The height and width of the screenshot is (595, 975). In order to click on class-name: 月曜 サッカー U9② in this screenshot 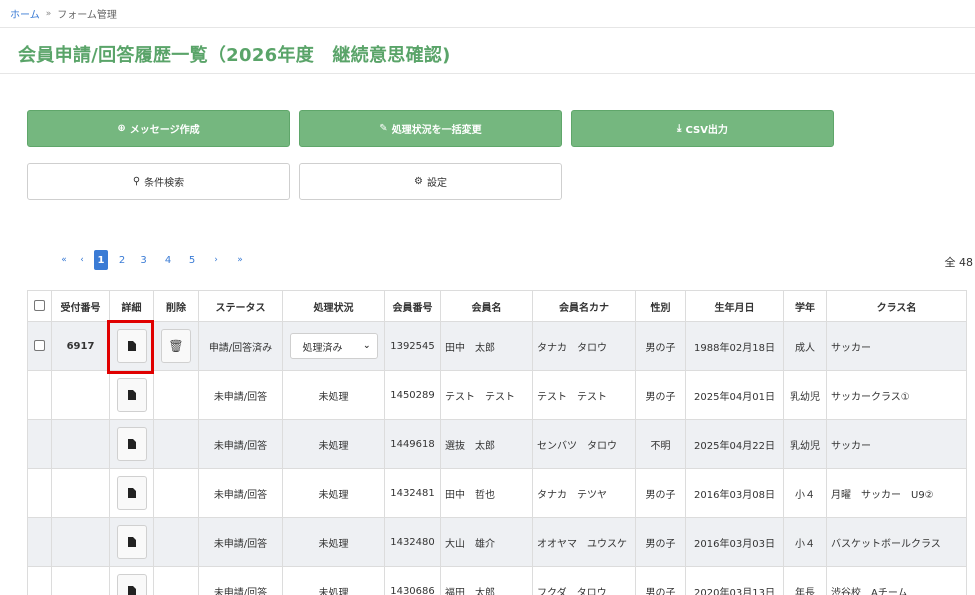, I will do `click(896, 493)`.